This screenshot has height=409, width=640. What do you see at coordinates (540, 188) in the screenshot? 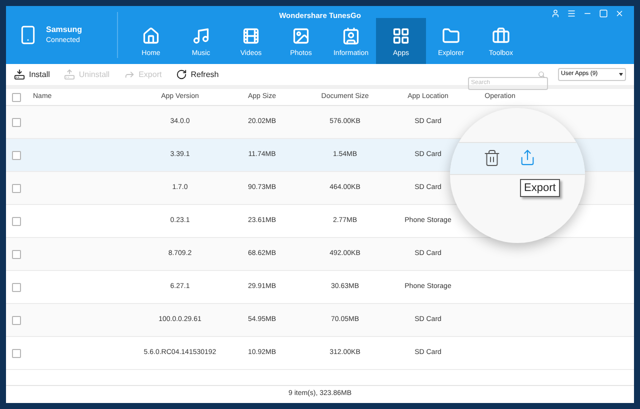
I see `tooltip: Export` at bounding box center [540, 188].